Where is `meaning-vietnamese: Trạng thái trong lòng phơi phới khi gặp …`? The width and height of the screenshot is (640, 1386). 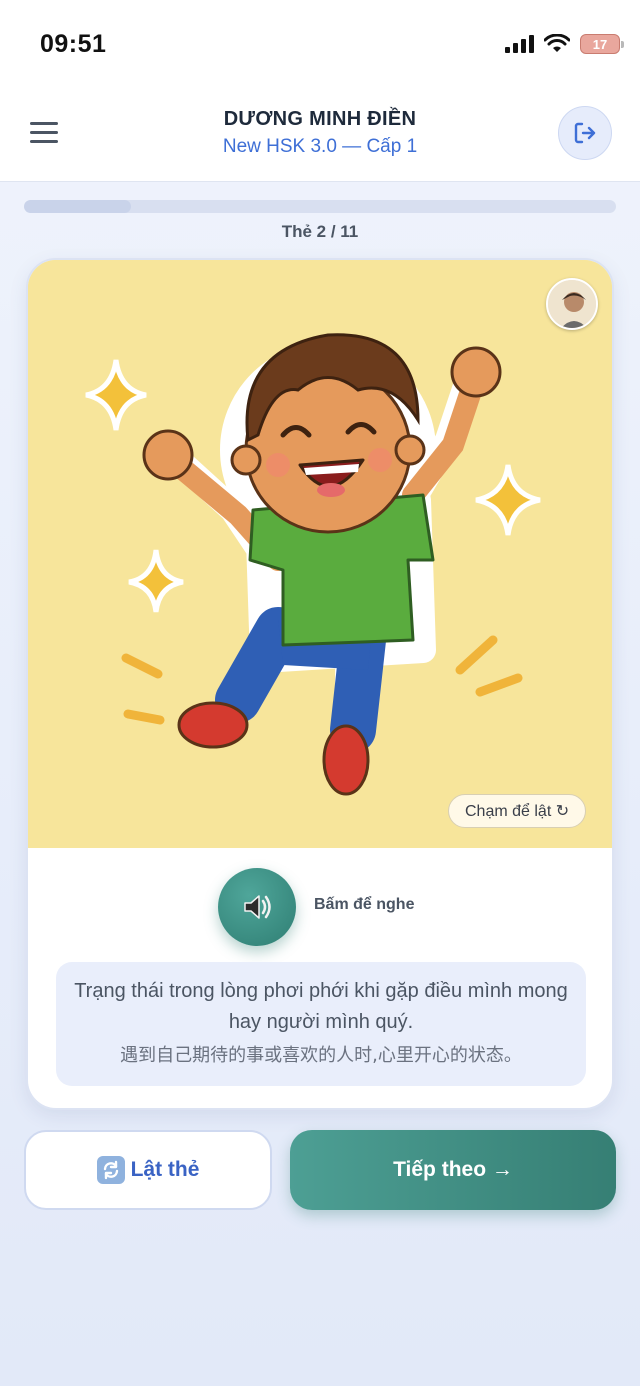 meaning-vietnamese: Trạng thái trong lòng phơi phới khi gặp … is located at coordinates (321, 1006).